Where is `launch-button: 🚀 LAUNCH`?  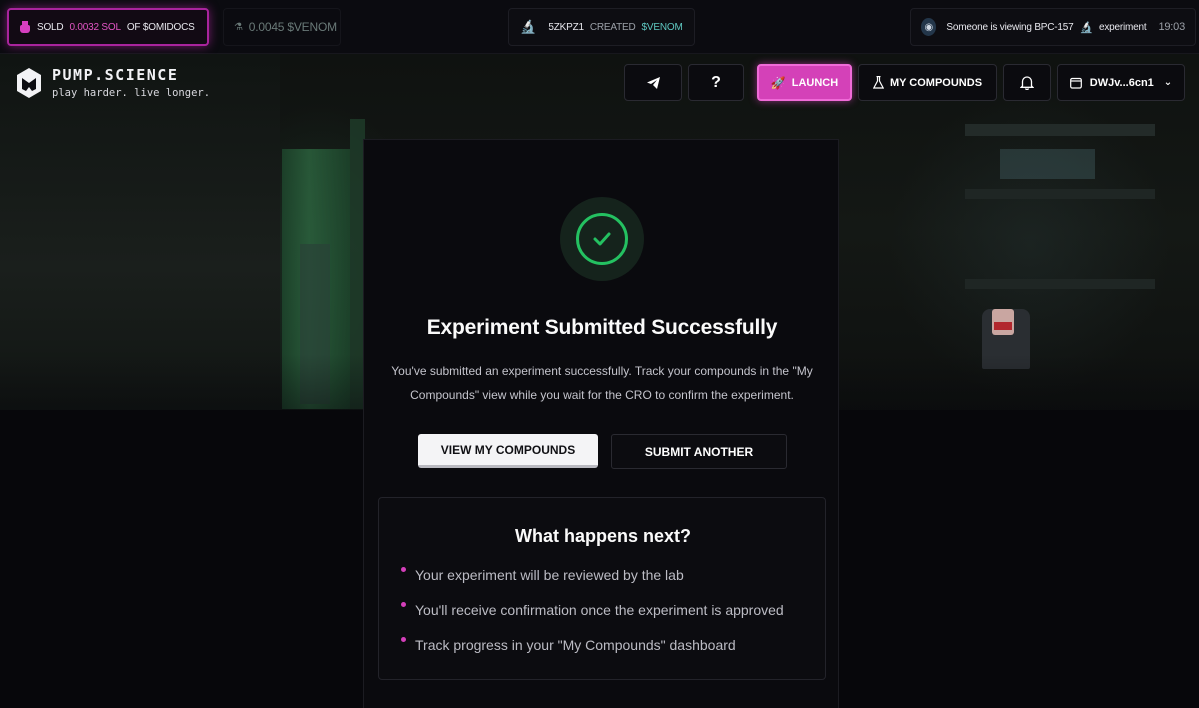
launch-button: 🚀 LAUNCH is located at coordinates (804, 82).